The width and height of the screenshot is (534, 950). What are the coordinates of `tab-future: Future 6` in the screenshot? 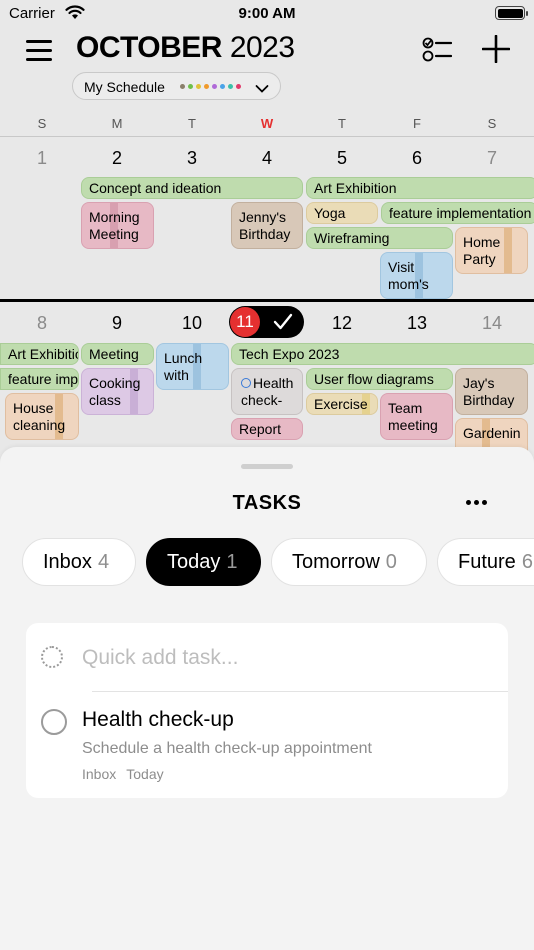 It's located at (485, 562).